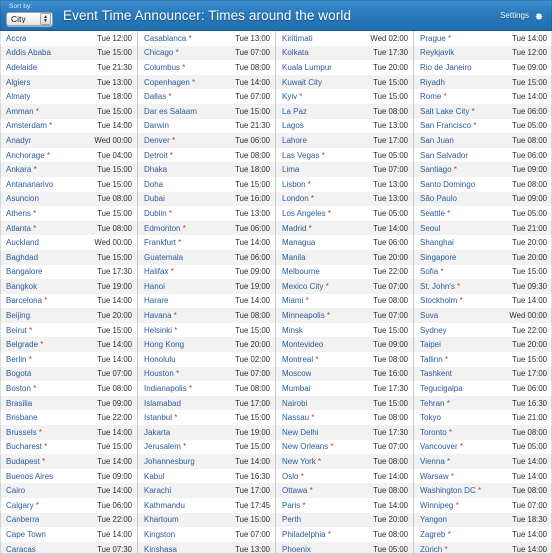 The width and height of the screenshot is (552, 554). I want to click on city-name: Darwin, so click(156, 125).